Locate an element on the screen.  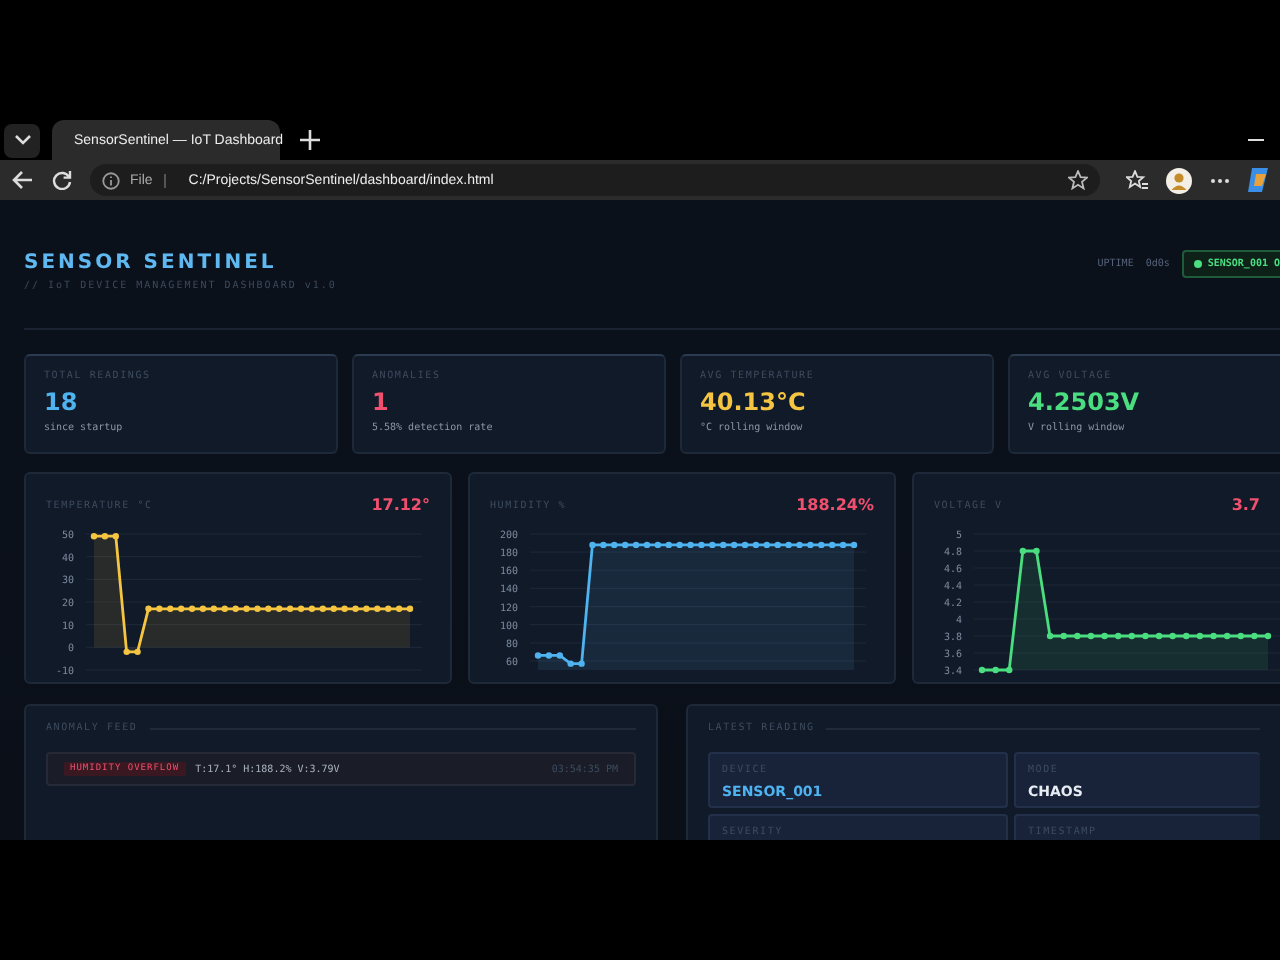
stat-value: 1 is located at coordinates (381, 402).